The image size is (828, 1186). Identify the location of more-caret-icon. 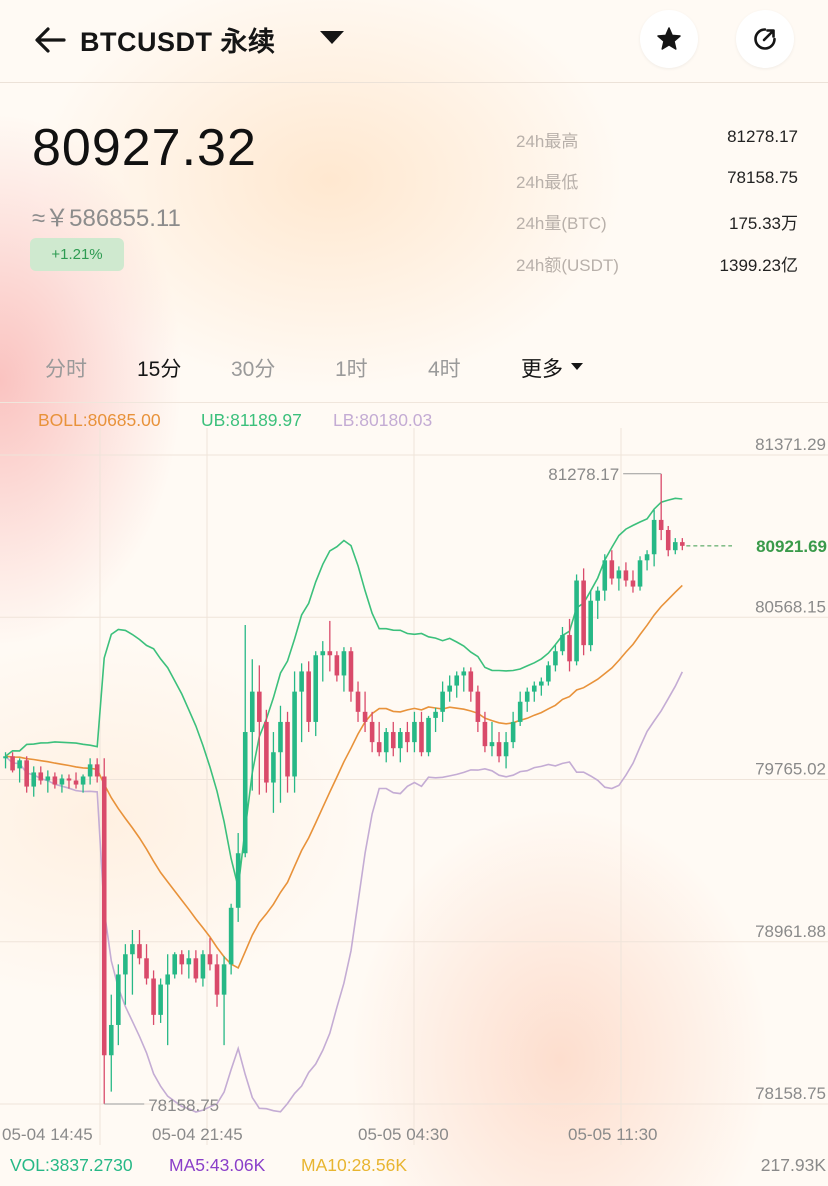
(577, 366).